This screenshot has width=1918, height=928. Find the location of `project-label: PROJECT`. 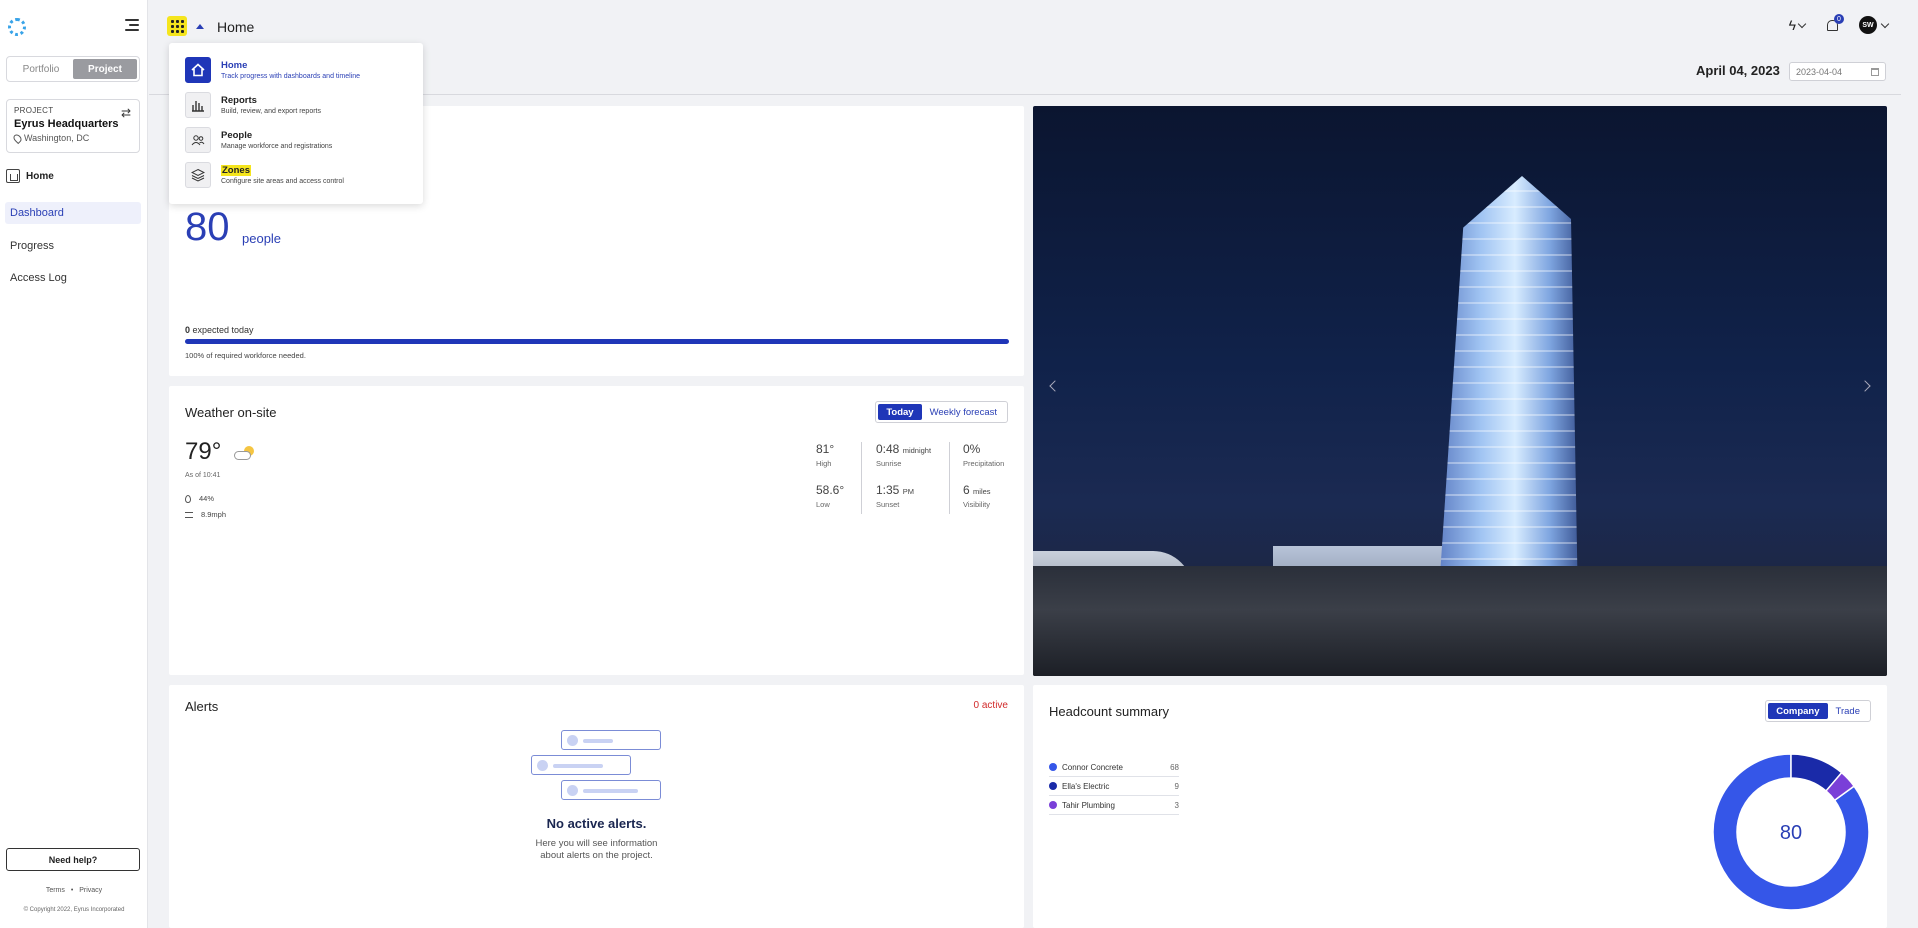

project-label: PROJECT is located at coordinates (34, 110).